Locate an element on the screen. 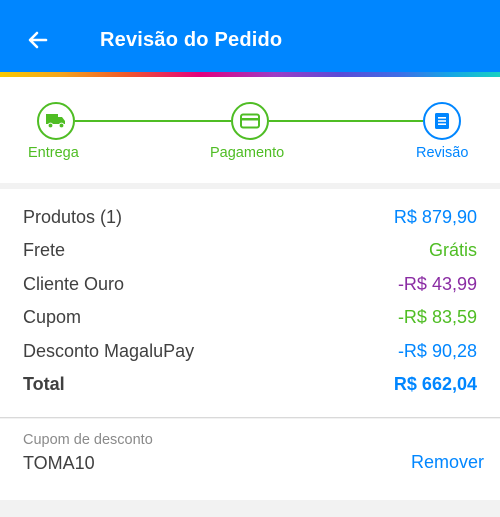 The width and height of the screenshot is (500, 517). total-value: R$ 662,04 is located at coordinates (435, 383).